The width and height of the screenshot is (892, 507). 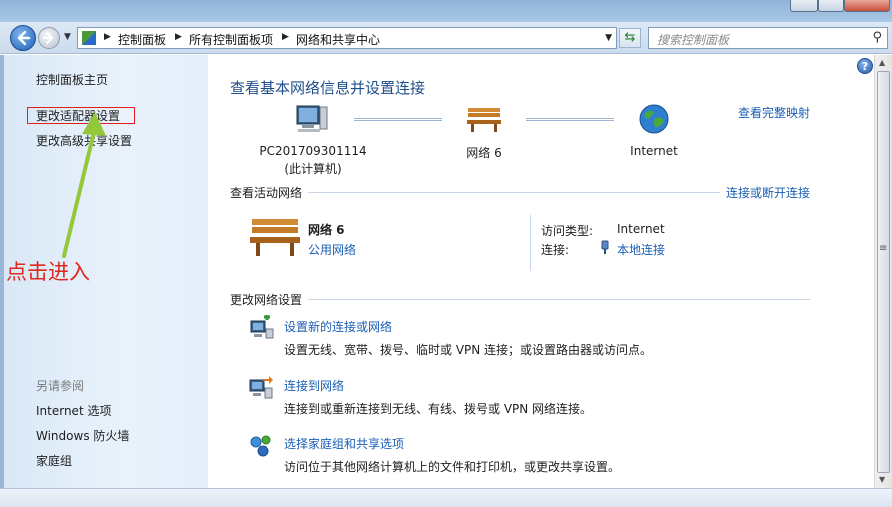 I want to click on internet-label: Internet, so click(x=654, y=151).